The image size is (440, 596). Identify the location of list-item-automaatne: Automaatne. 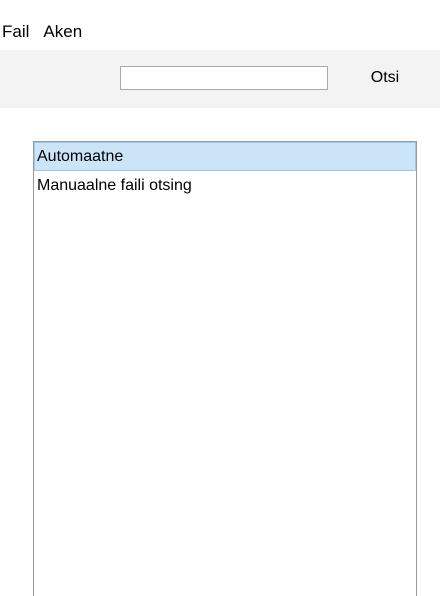
(225, 156).